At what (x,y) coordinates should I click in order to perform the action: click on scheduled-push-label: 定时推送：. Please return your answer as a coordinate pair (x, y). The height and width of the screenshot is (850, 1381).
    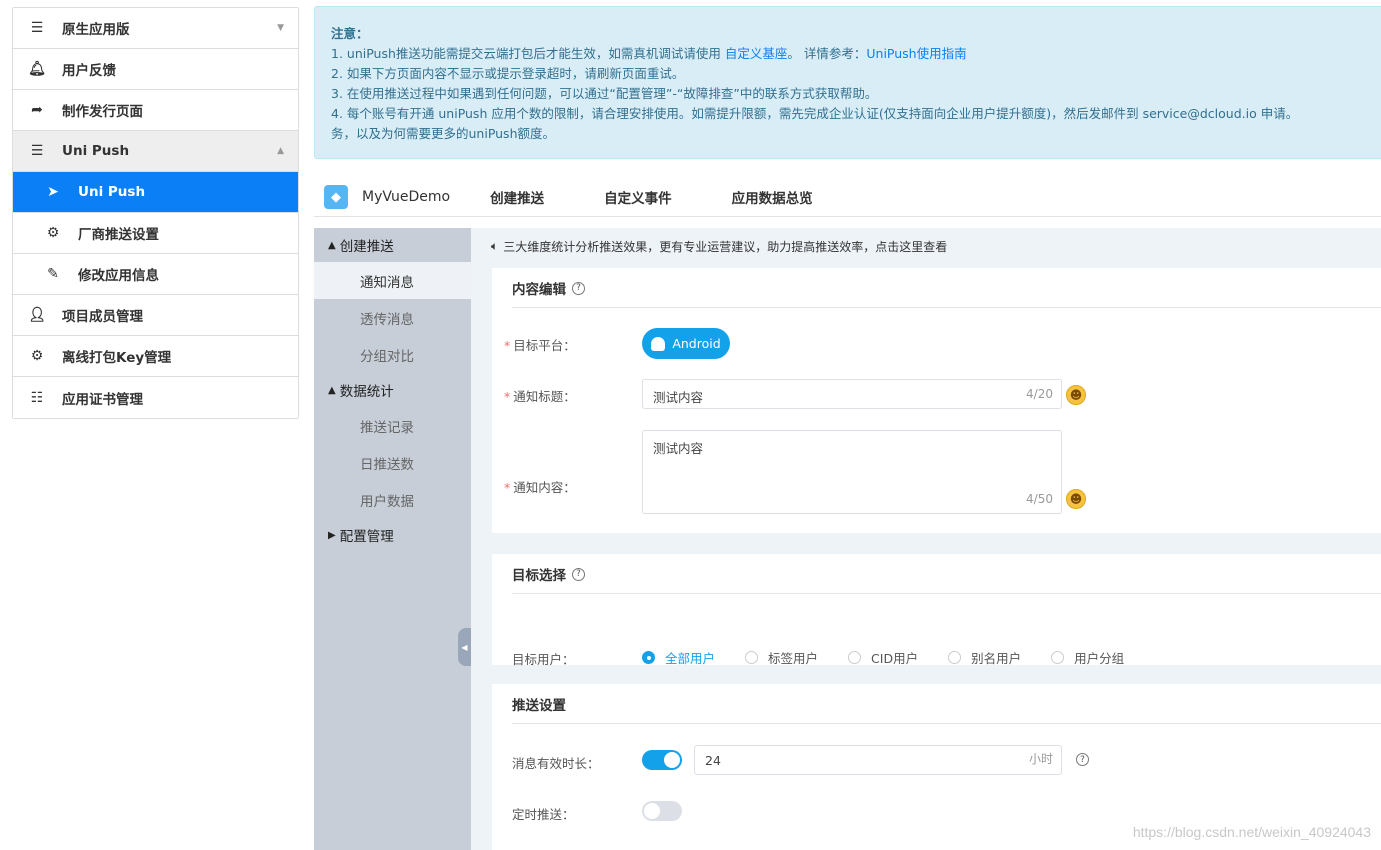
    Looking at the image, I should click on (543, 814).